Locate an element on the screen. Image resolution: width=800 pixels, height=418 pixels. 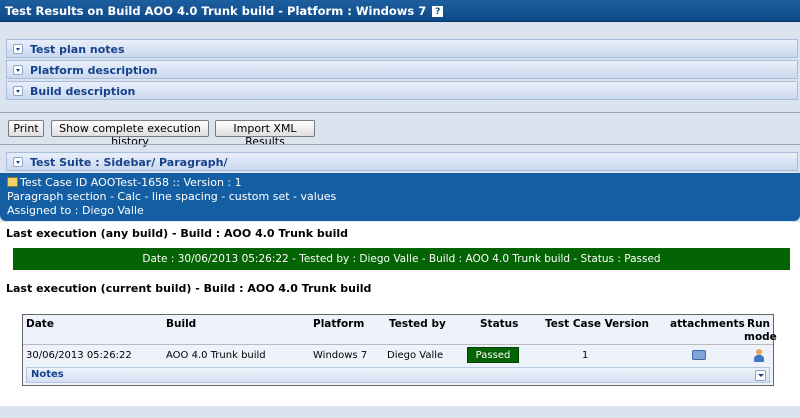
test-case-assigned: Assigned to : Diego Valle is located at coordinates (75, 210).